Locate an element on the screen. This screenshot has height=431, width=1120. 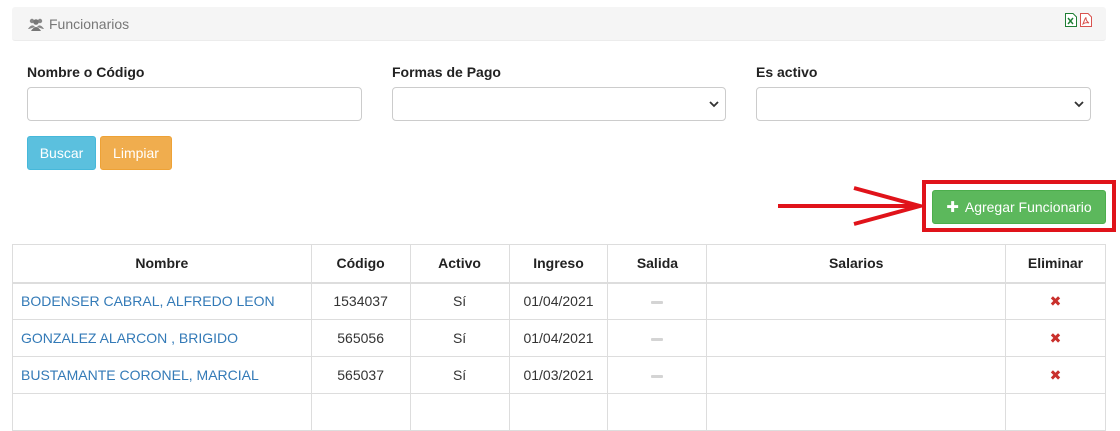
column-header-codigo: Código is located at coordinates (360, 264).